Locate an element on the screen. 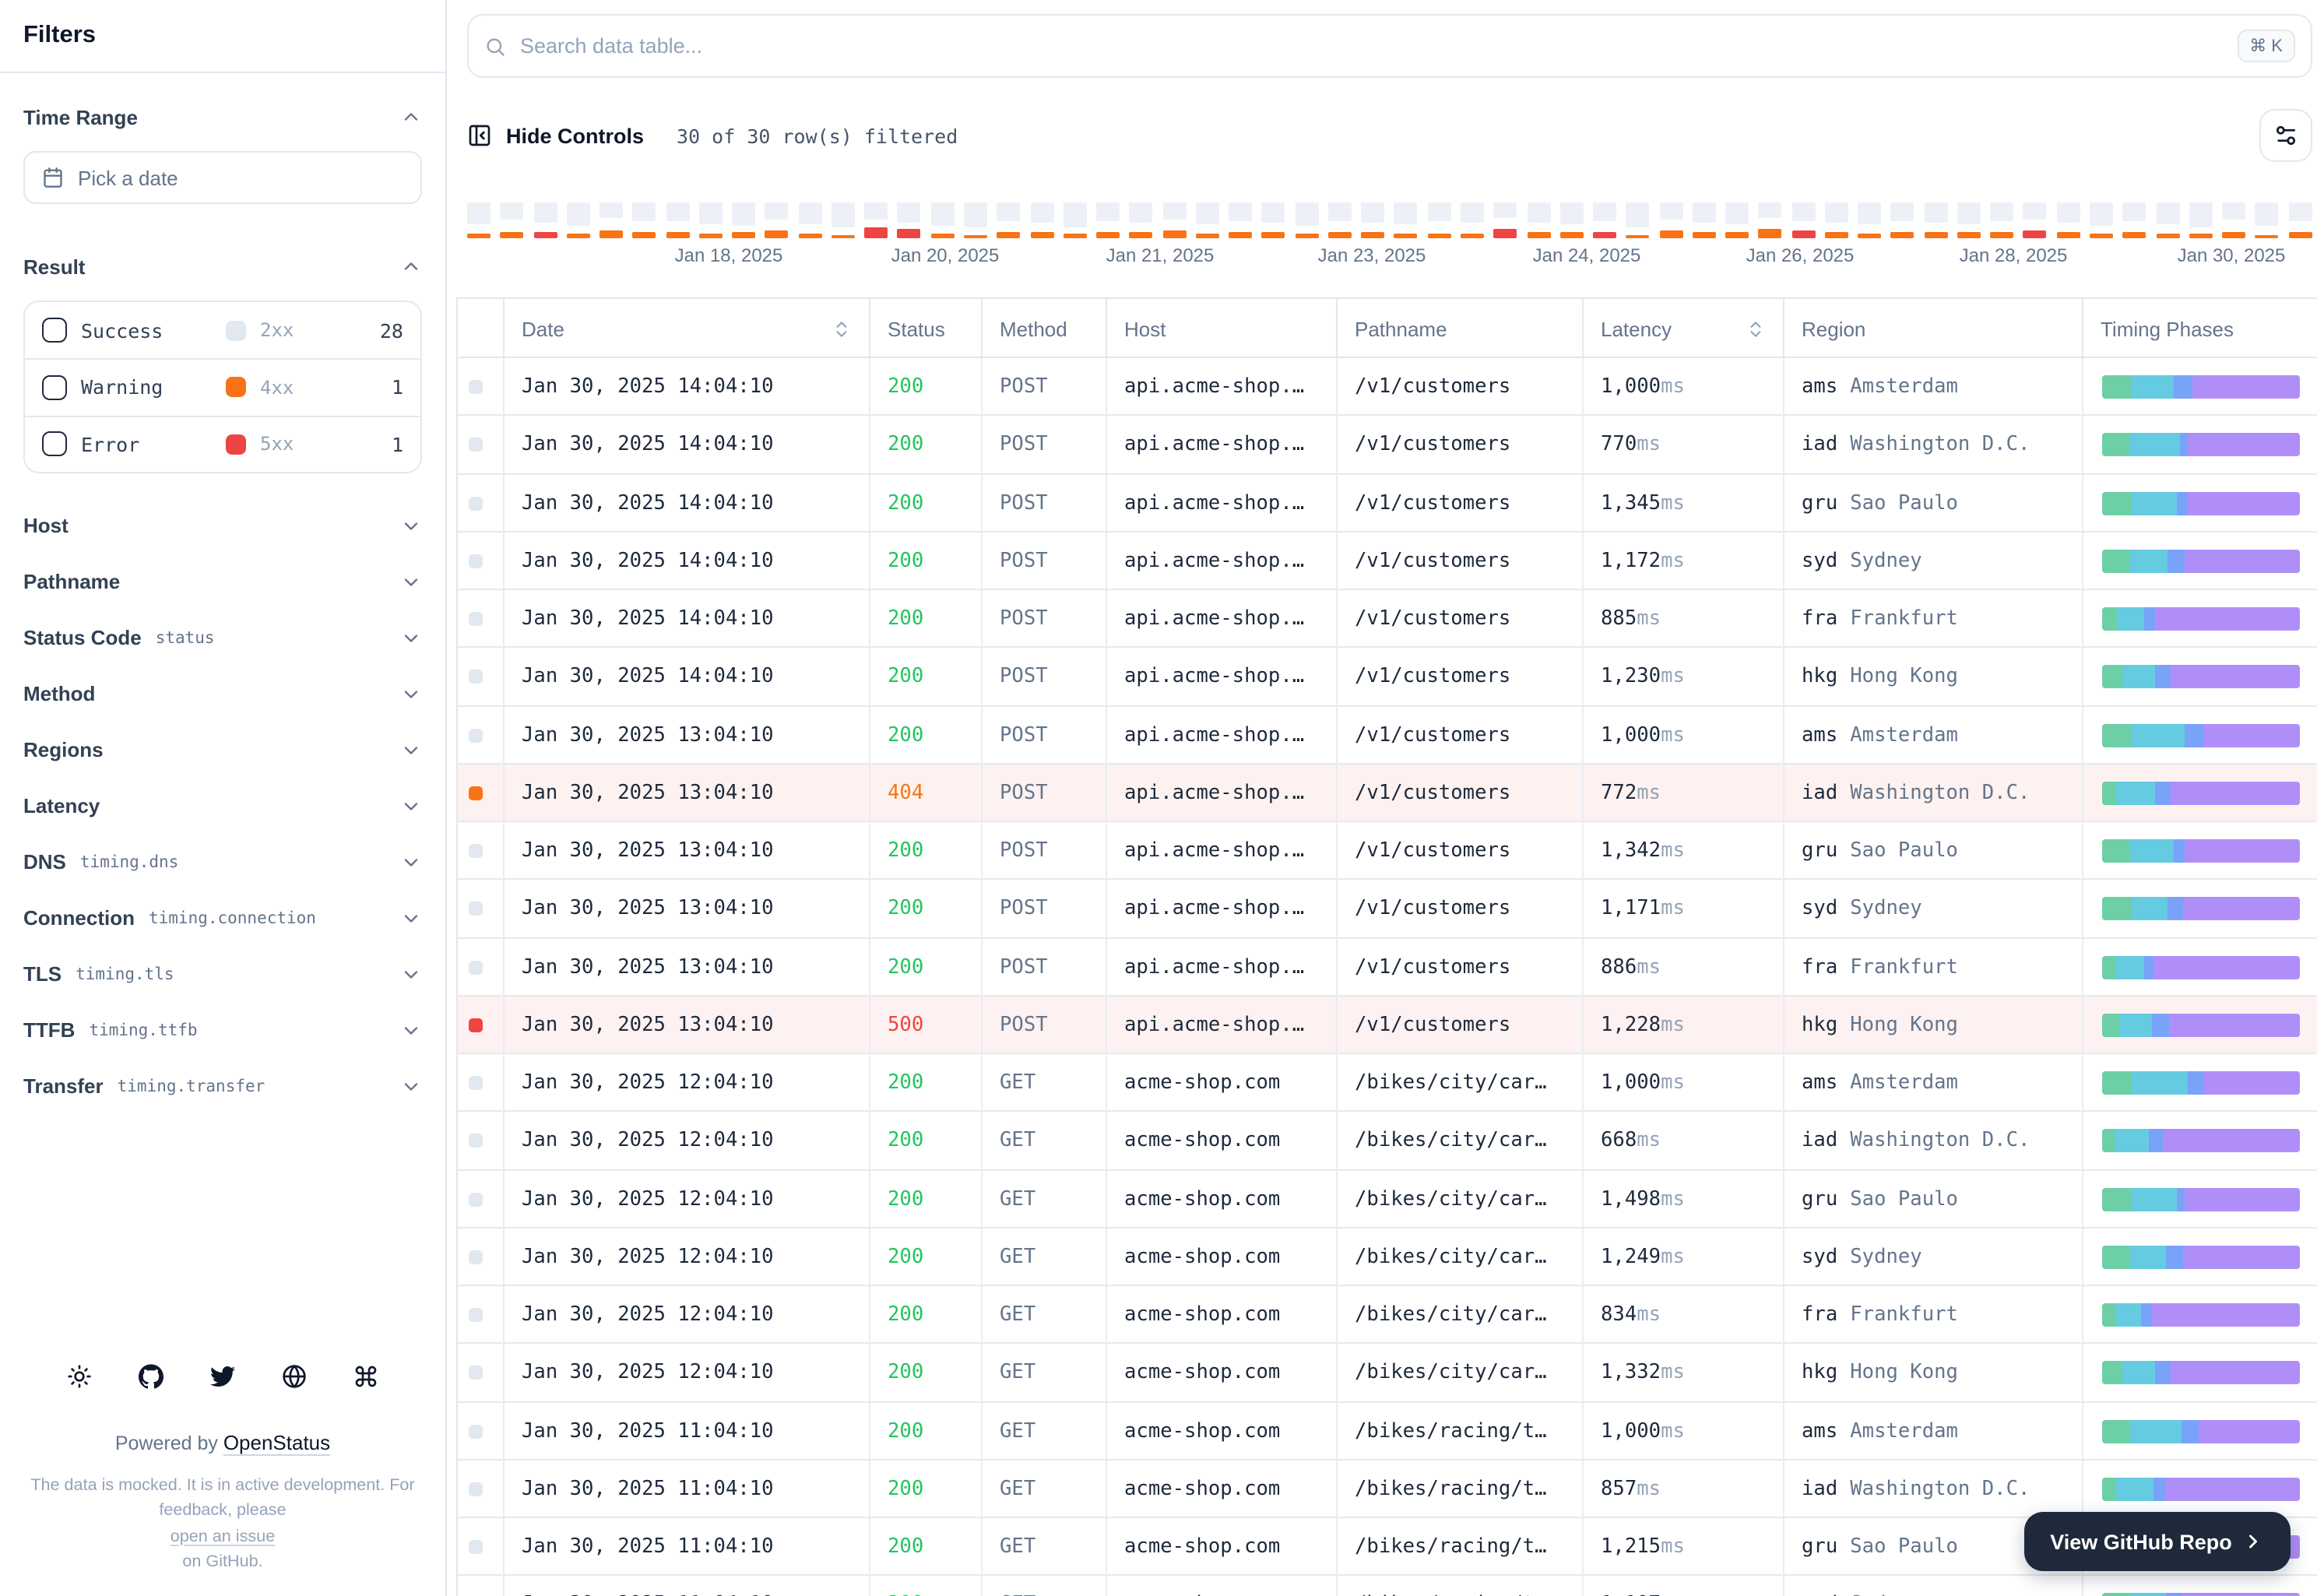  result-item-warning: Warning 4xx 1 is located at coordinates (222, 387).